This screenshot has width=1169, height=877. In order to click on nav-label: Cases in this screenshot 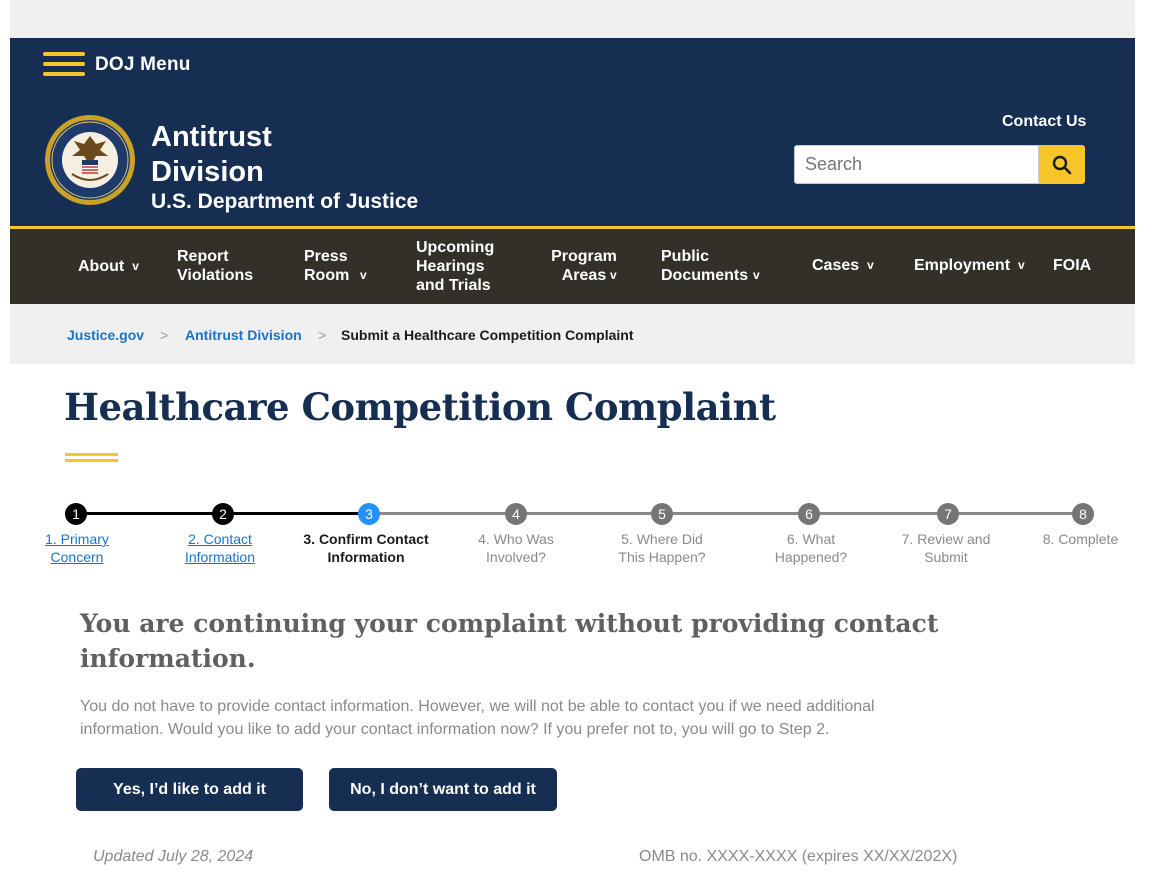, I will do `click(836, 265)`.